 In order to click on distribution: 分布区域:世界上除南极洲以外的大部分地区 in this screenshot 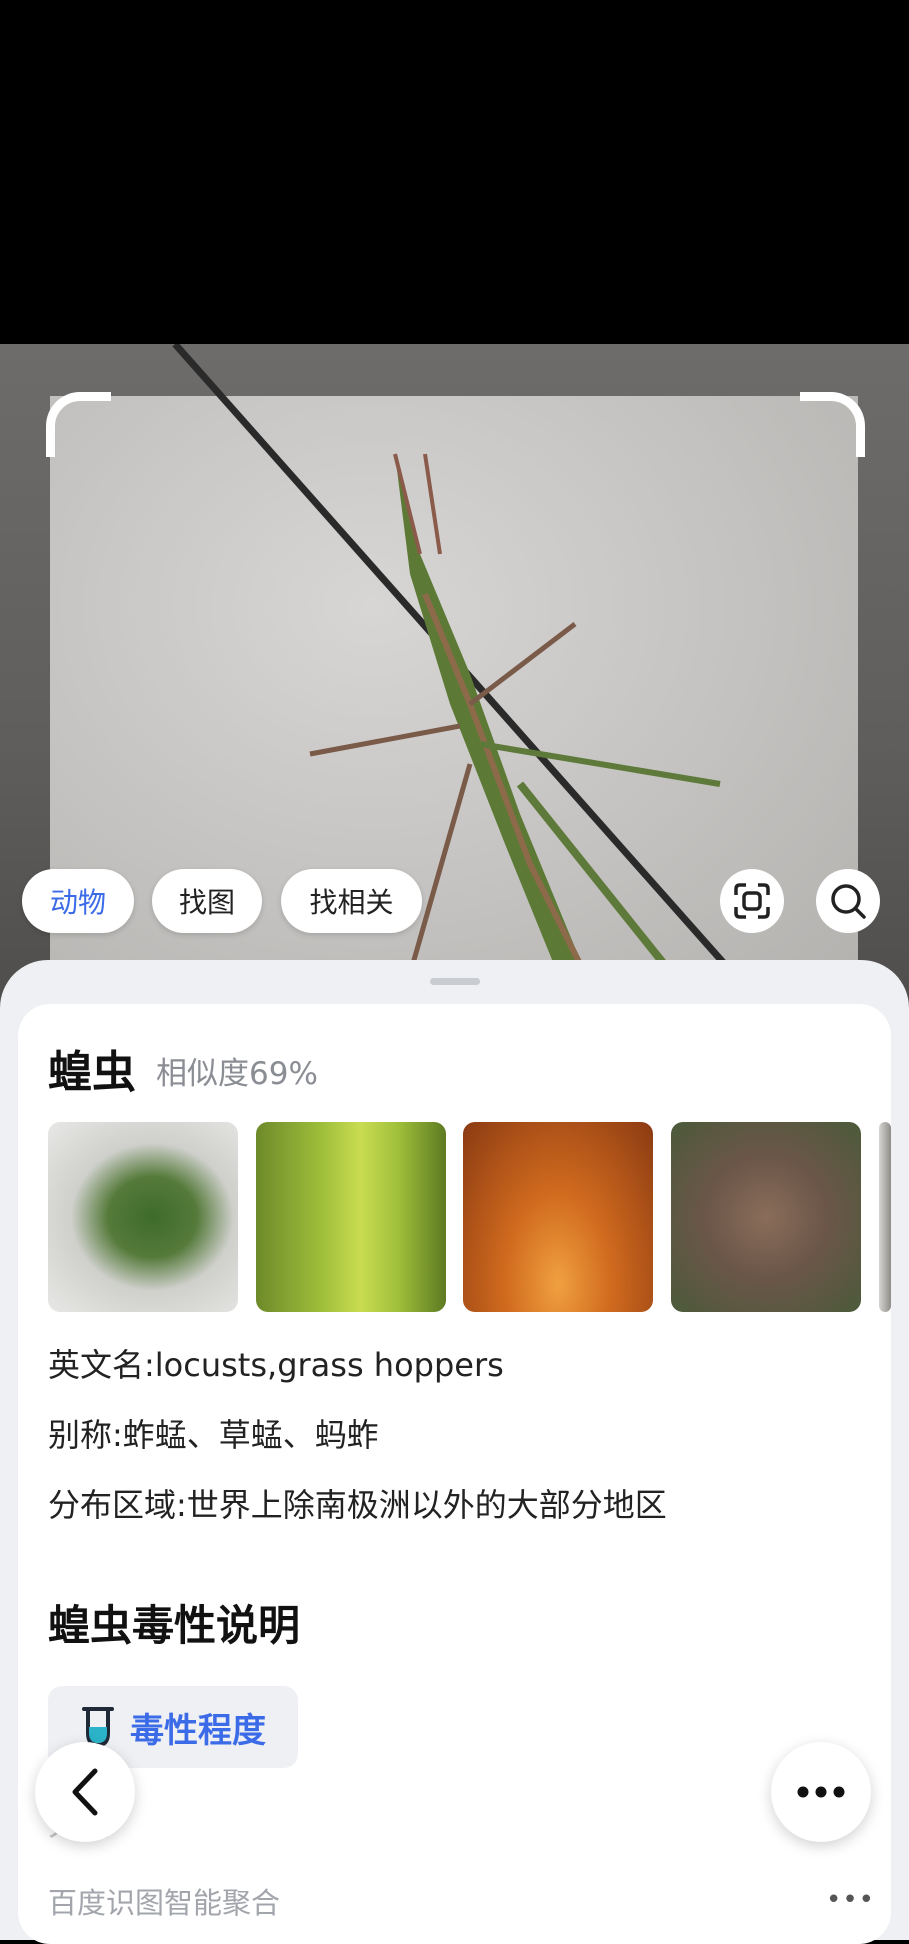, I will do `click(357, 1505)`.